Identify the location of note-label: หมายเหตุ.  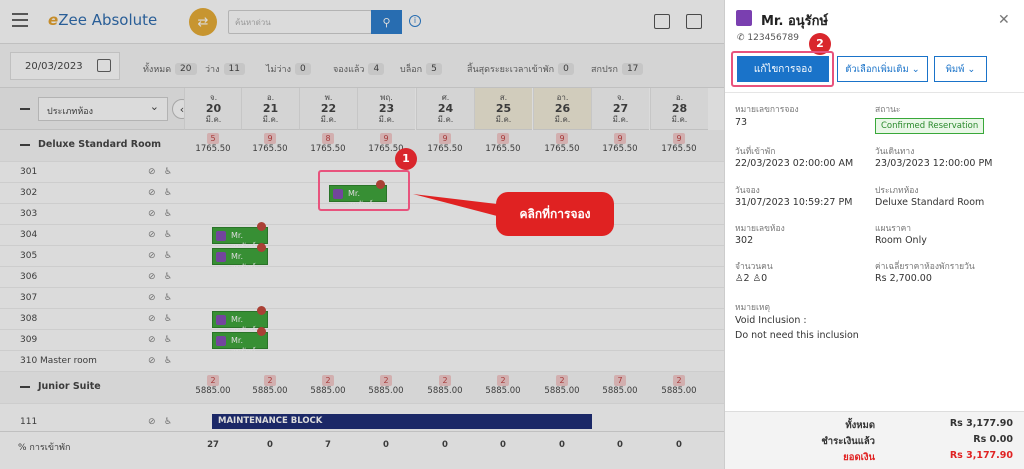
(752, 308).